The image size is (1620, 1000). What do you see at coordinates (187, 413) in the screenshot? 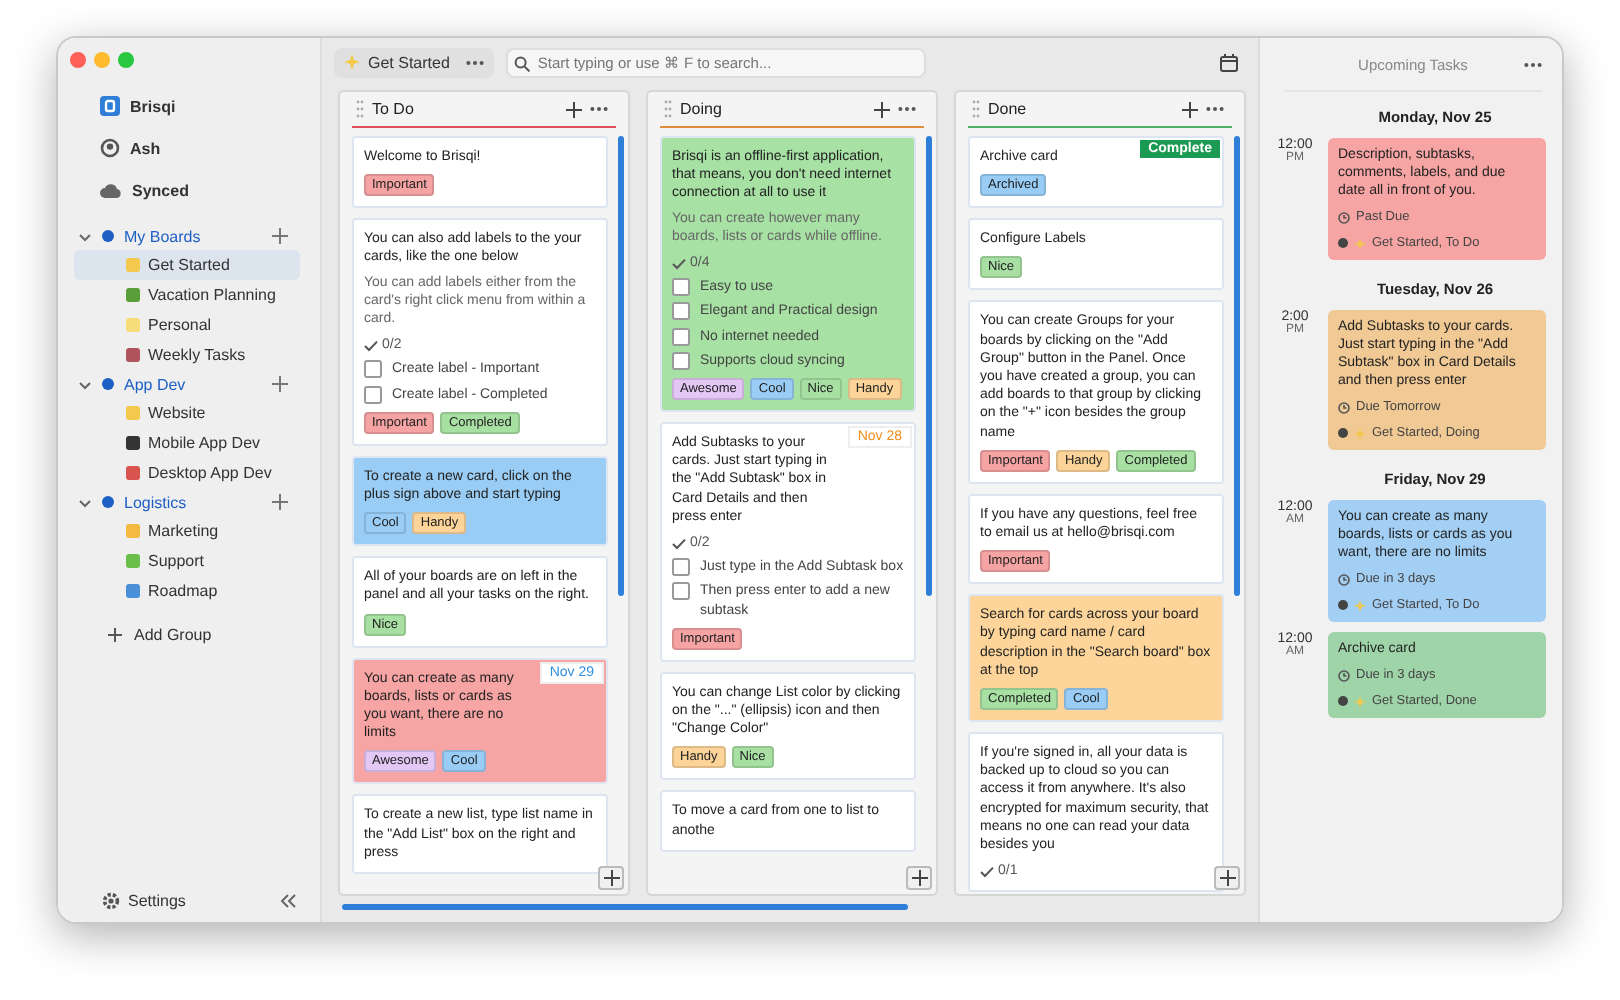
I see `board-item: Website` at bounding box center [187, 413].